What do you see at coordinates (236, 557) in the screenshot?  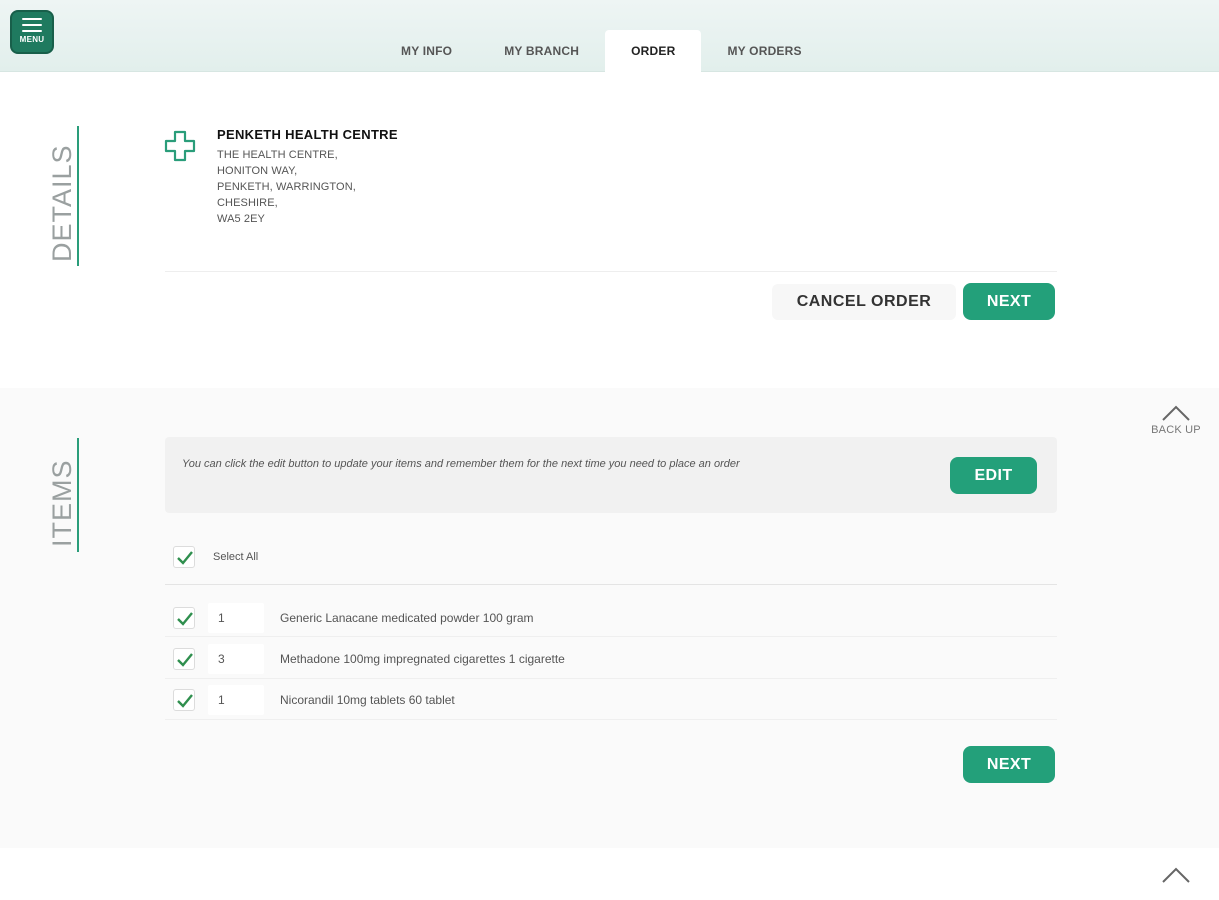 I see `select-all-label: Select All` at bounding box center [236, 557].